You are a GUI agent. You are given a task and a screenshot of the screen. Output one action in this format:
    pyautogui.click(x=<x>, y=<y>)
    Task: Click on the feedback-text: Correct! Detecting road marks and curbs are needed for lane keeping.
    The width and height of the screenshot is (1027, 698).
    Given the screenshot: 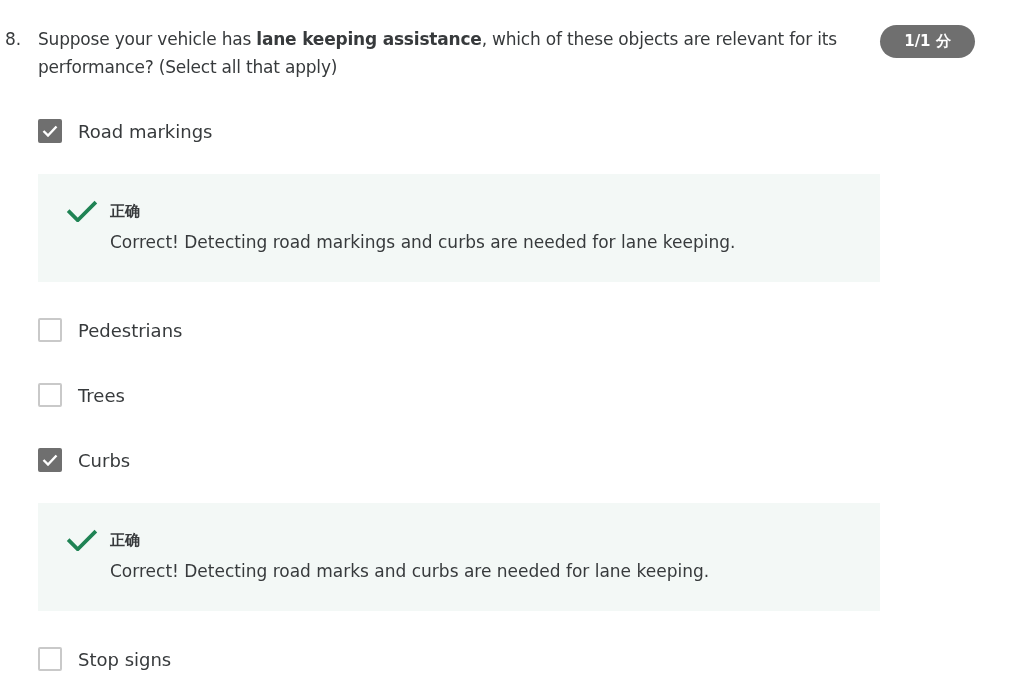 What is the action you would take?
    pyautogui.click(x=410, y=571)
    